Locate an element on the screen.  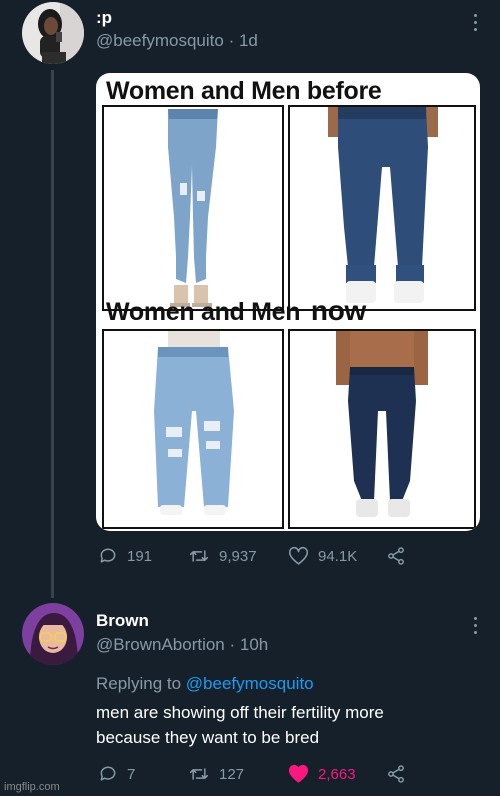
like-count: 94.1K is located at coordinates (338, 556).